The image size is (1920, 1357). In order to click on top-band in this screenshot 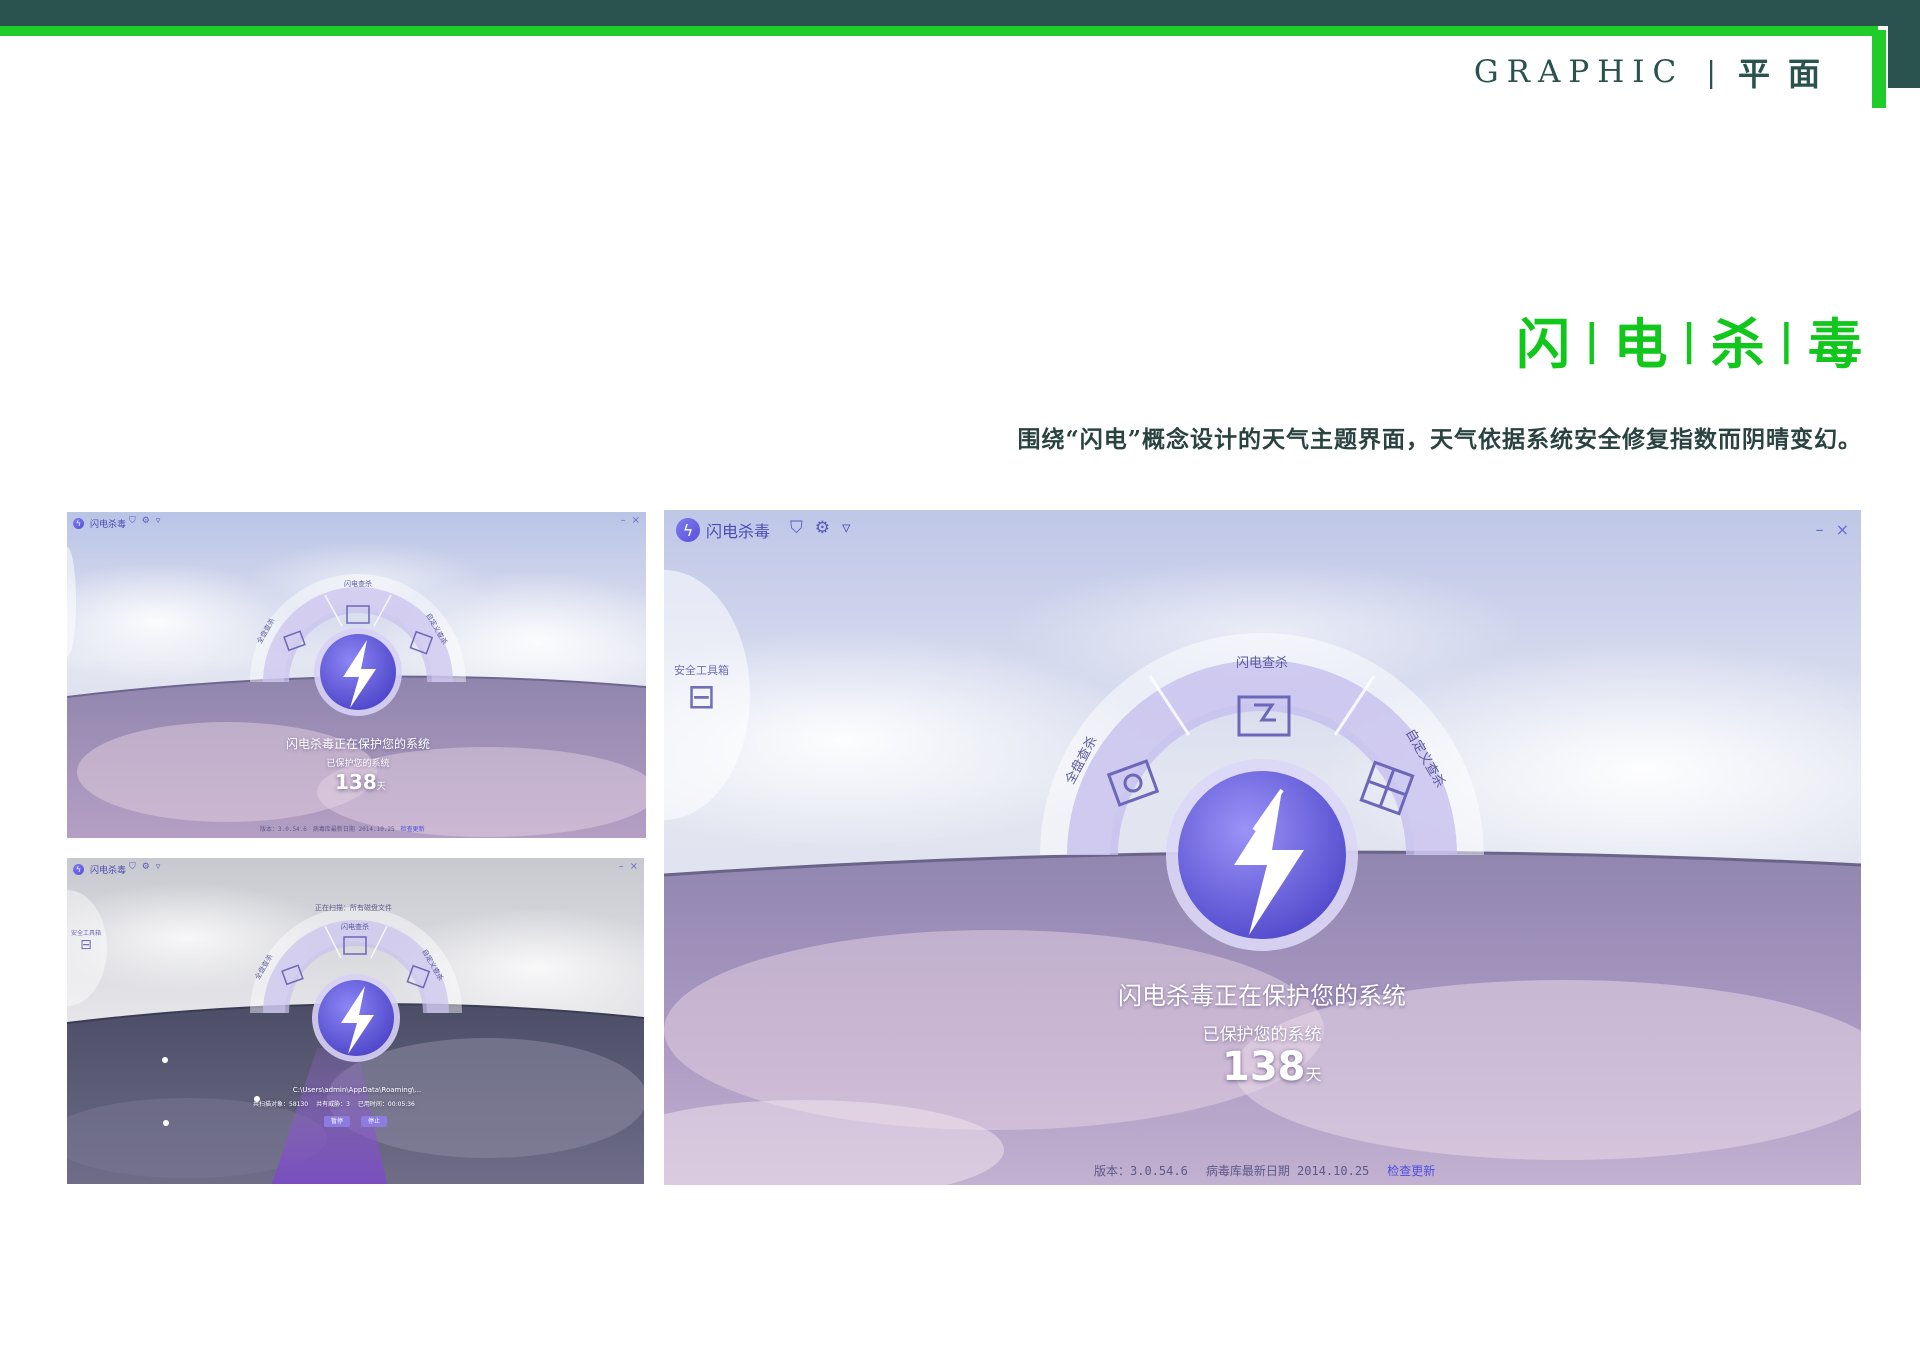, I will do `click(960, 13)`.